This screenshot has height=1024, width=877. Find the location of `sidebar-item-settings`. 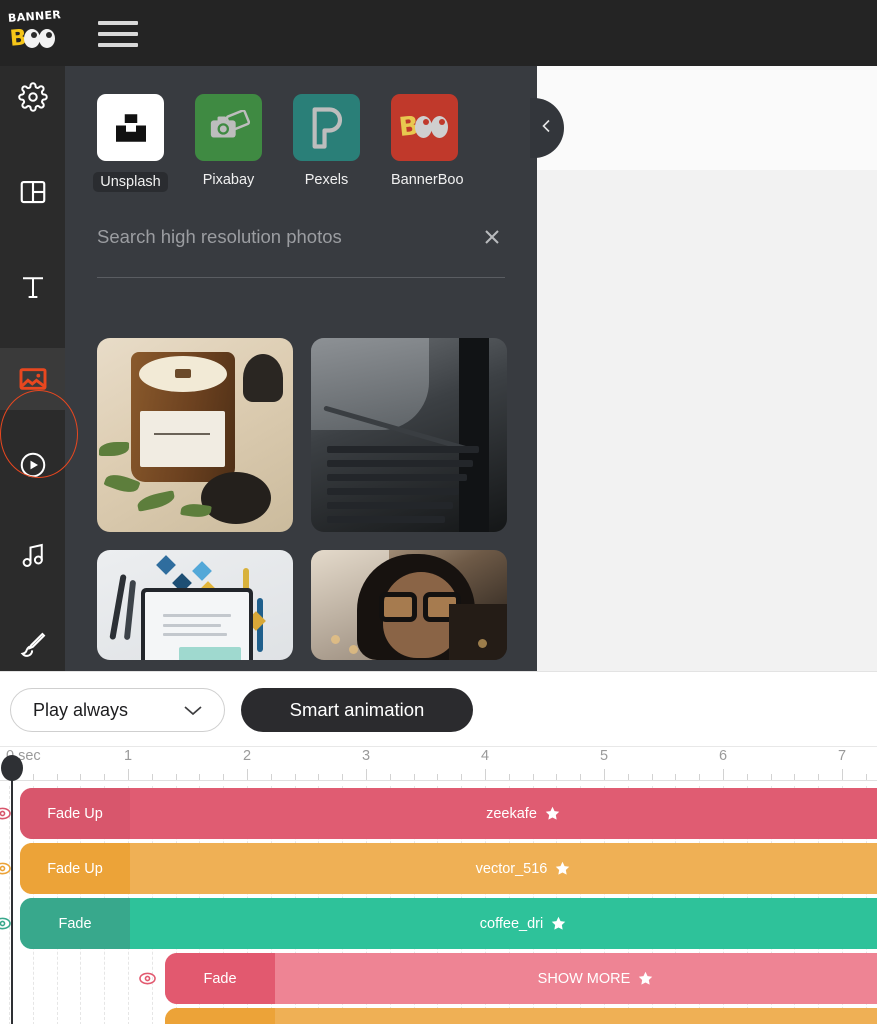

sidebar-item-settings is located at coordinates (32, 97).